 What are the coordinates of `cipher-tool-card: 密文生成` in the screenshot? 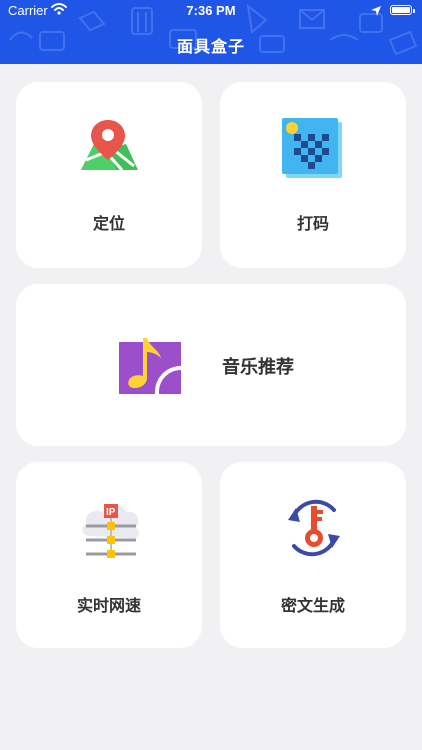 It's located at (313, 555).